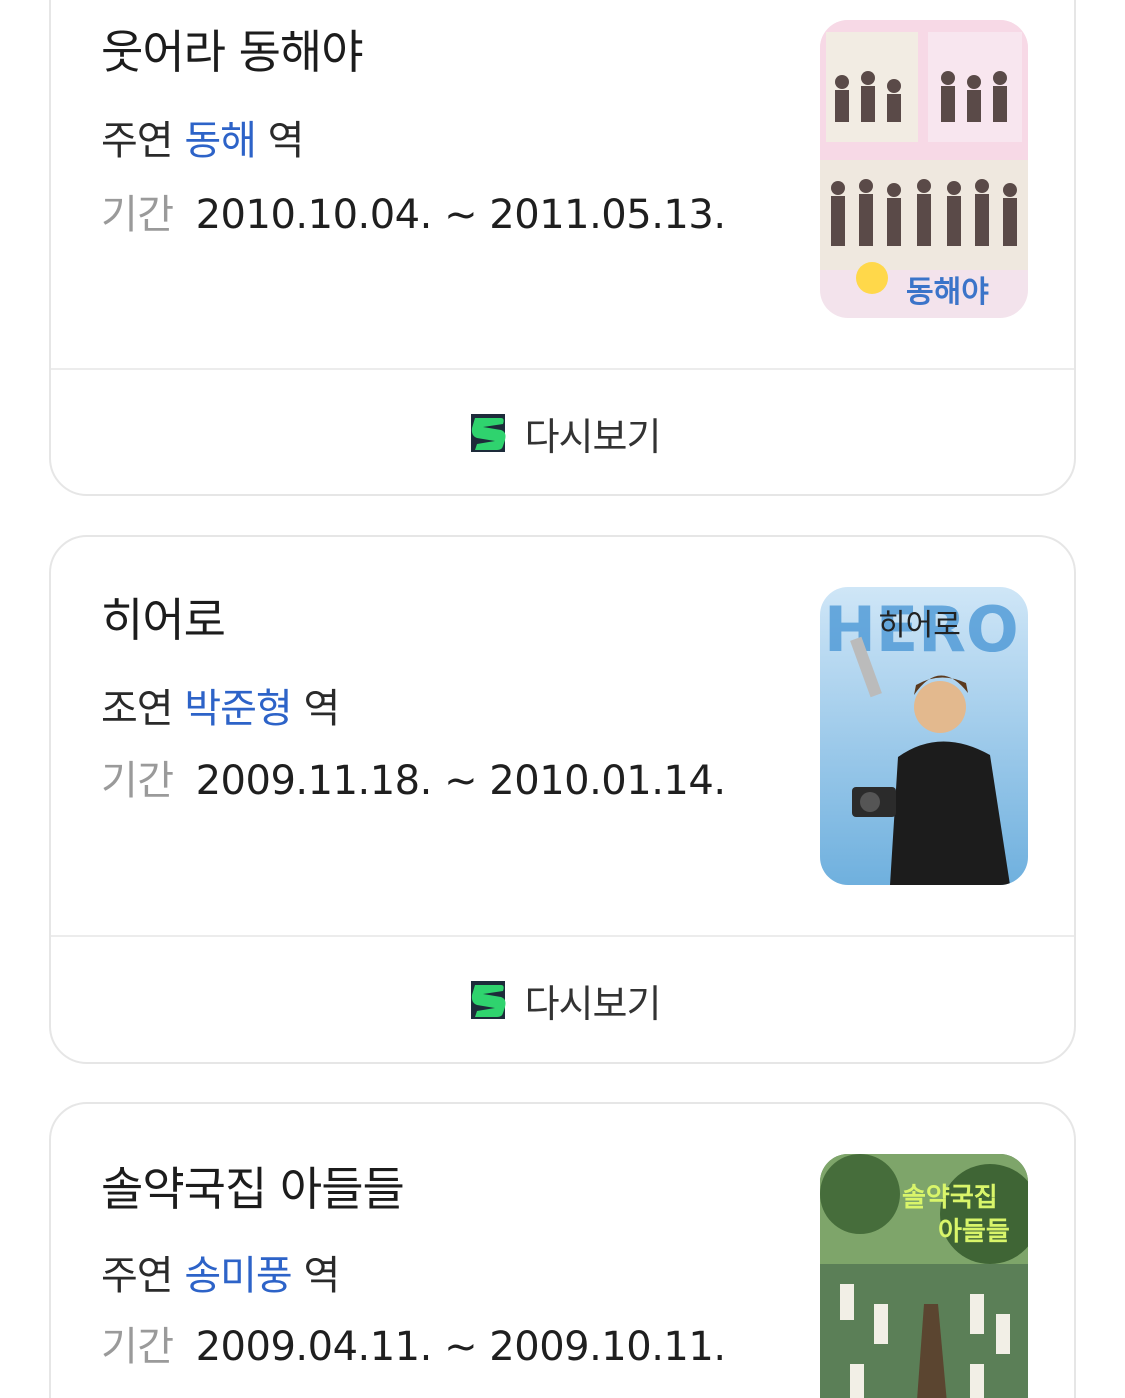  I want to click on drama-role: 주연 동해 역, so click(203, 141).